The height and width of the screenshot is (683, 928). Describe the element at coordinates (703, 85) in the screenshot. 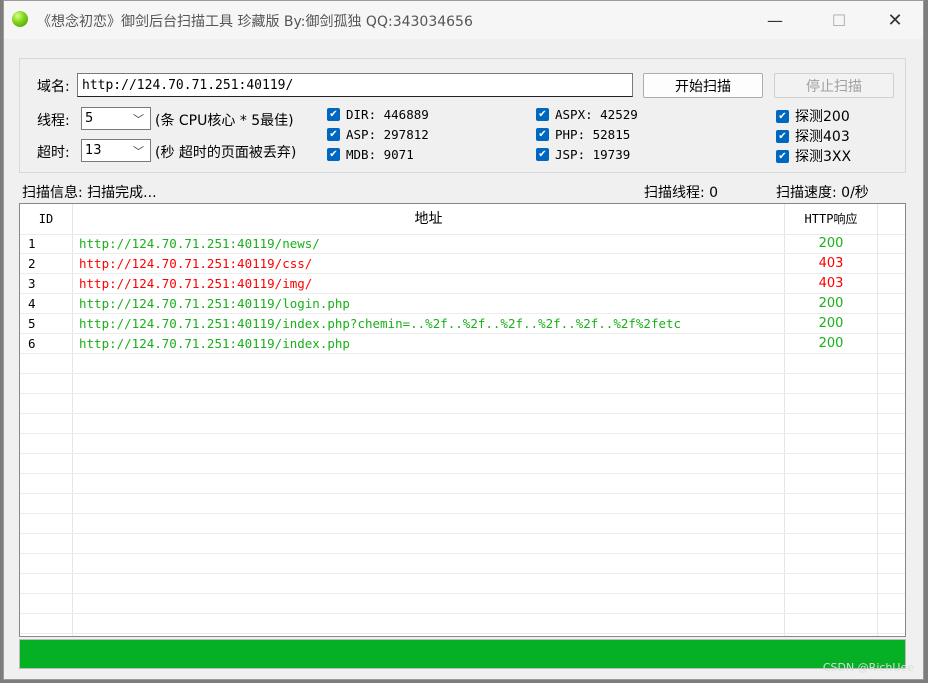

I see `start-scan-button: 开始扫描` at that location.